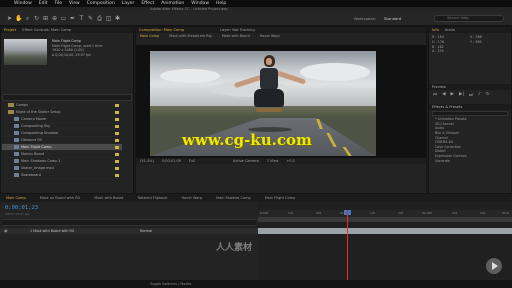 This screenshot has width=512, height=288. I want to click on view-layout-select: 1 View, so click(273, 161).